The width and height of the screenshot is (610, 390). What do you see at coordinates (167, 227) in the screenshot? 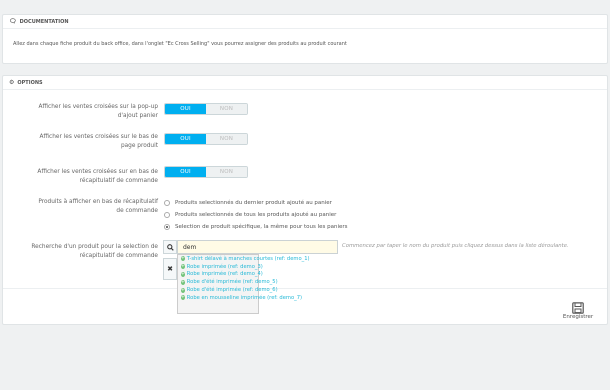
I see `radio-button-checked` at bounding box center [167, 227].